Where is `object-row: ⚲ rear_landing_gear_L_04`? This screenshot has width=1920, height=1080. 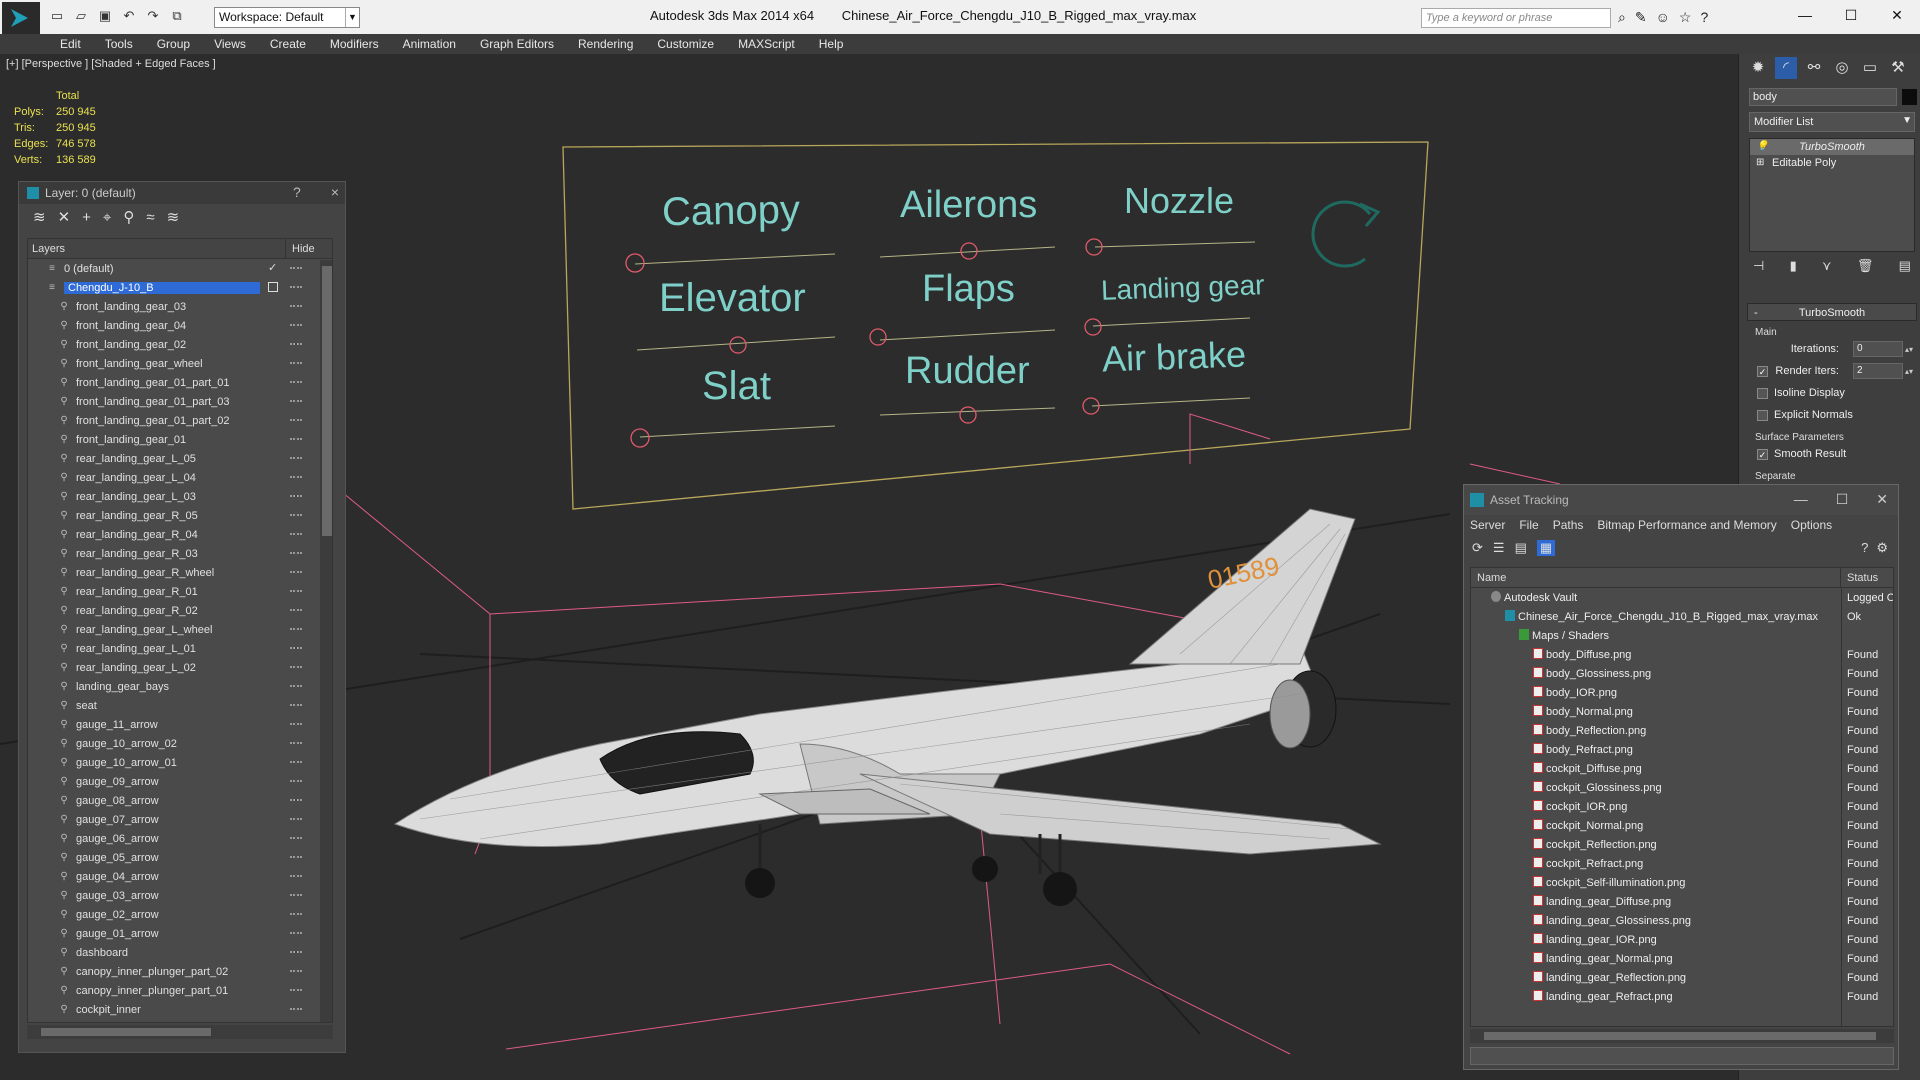
object-row: ⚲ rear_landing_gear_L_04 is located at coordinates (180, 477).